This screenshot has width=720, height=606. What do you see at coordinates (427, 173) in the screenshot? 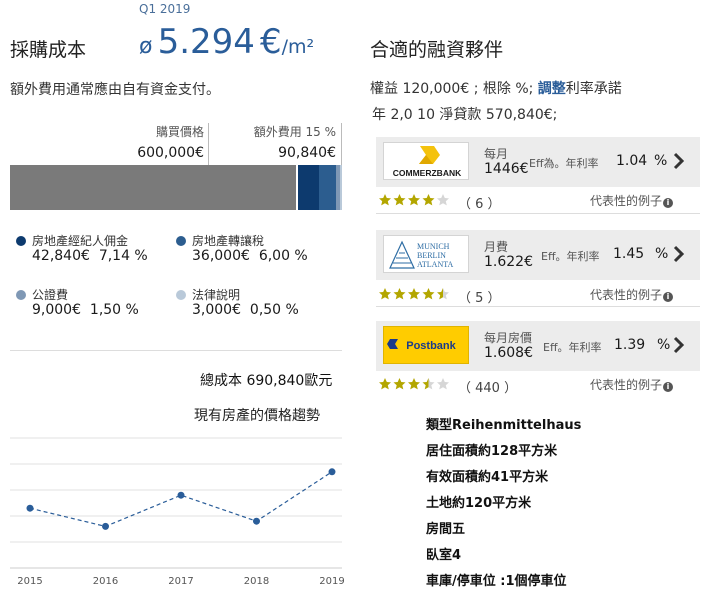
I see `bank-name: COMMERZBANK` at bounding box center [427, 173].